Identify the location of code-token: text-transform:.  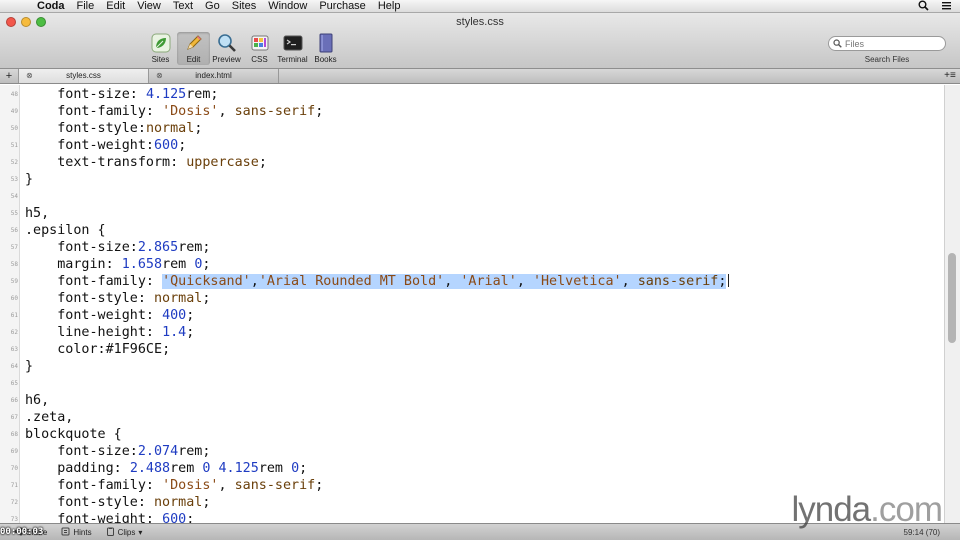
(106, 162).